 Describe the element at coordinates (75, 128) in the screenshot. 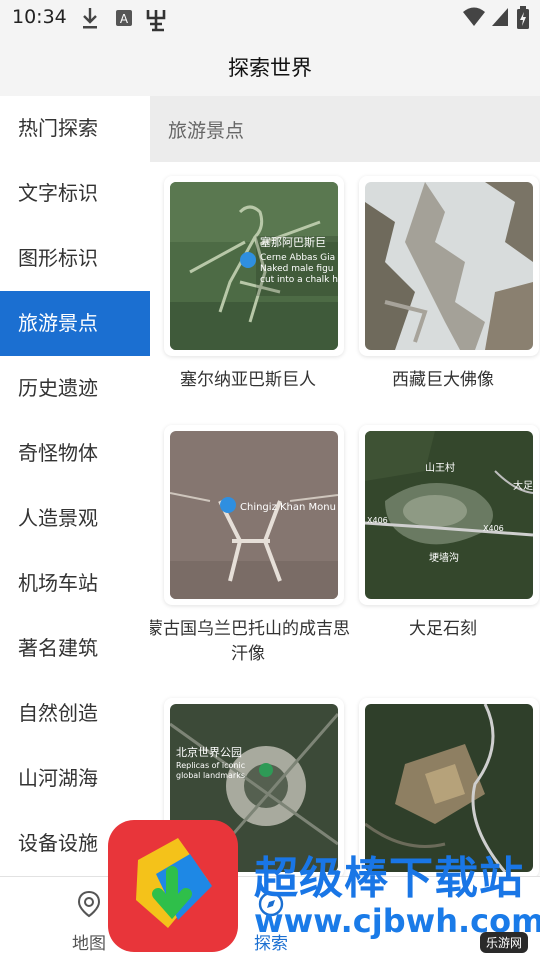

I see `sidebar-item-hot: 热门探索` at that location.